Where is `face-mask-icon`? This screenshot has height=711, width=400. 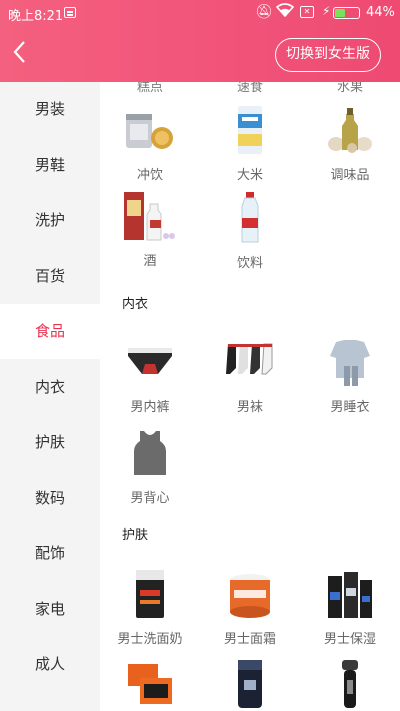
face-mask-icon is located at coordinates (150, 684).